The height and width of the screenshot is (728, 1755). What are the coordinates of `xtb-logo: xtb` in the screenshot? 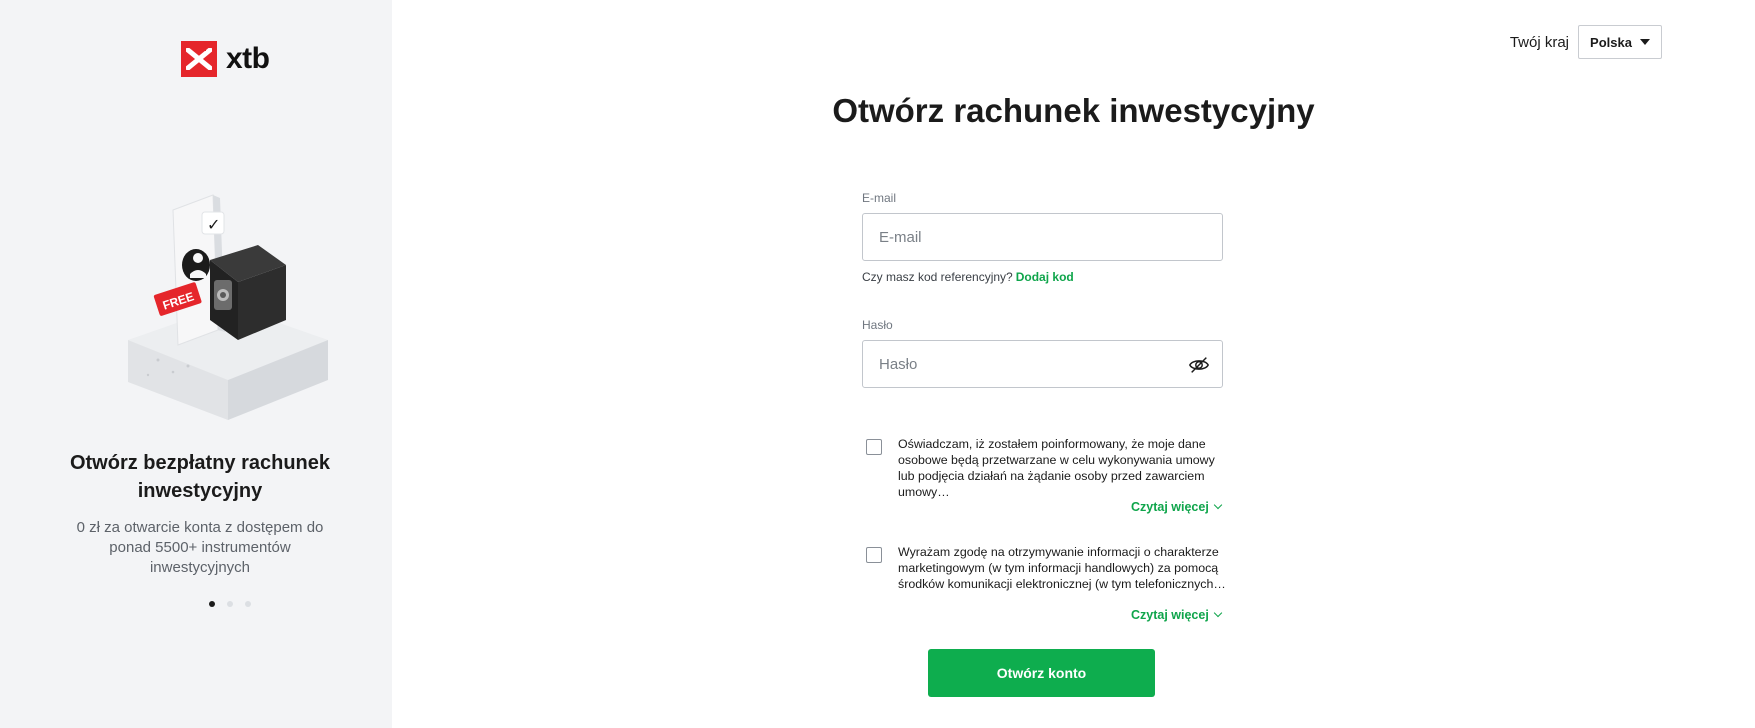 It's located at (225, 59).